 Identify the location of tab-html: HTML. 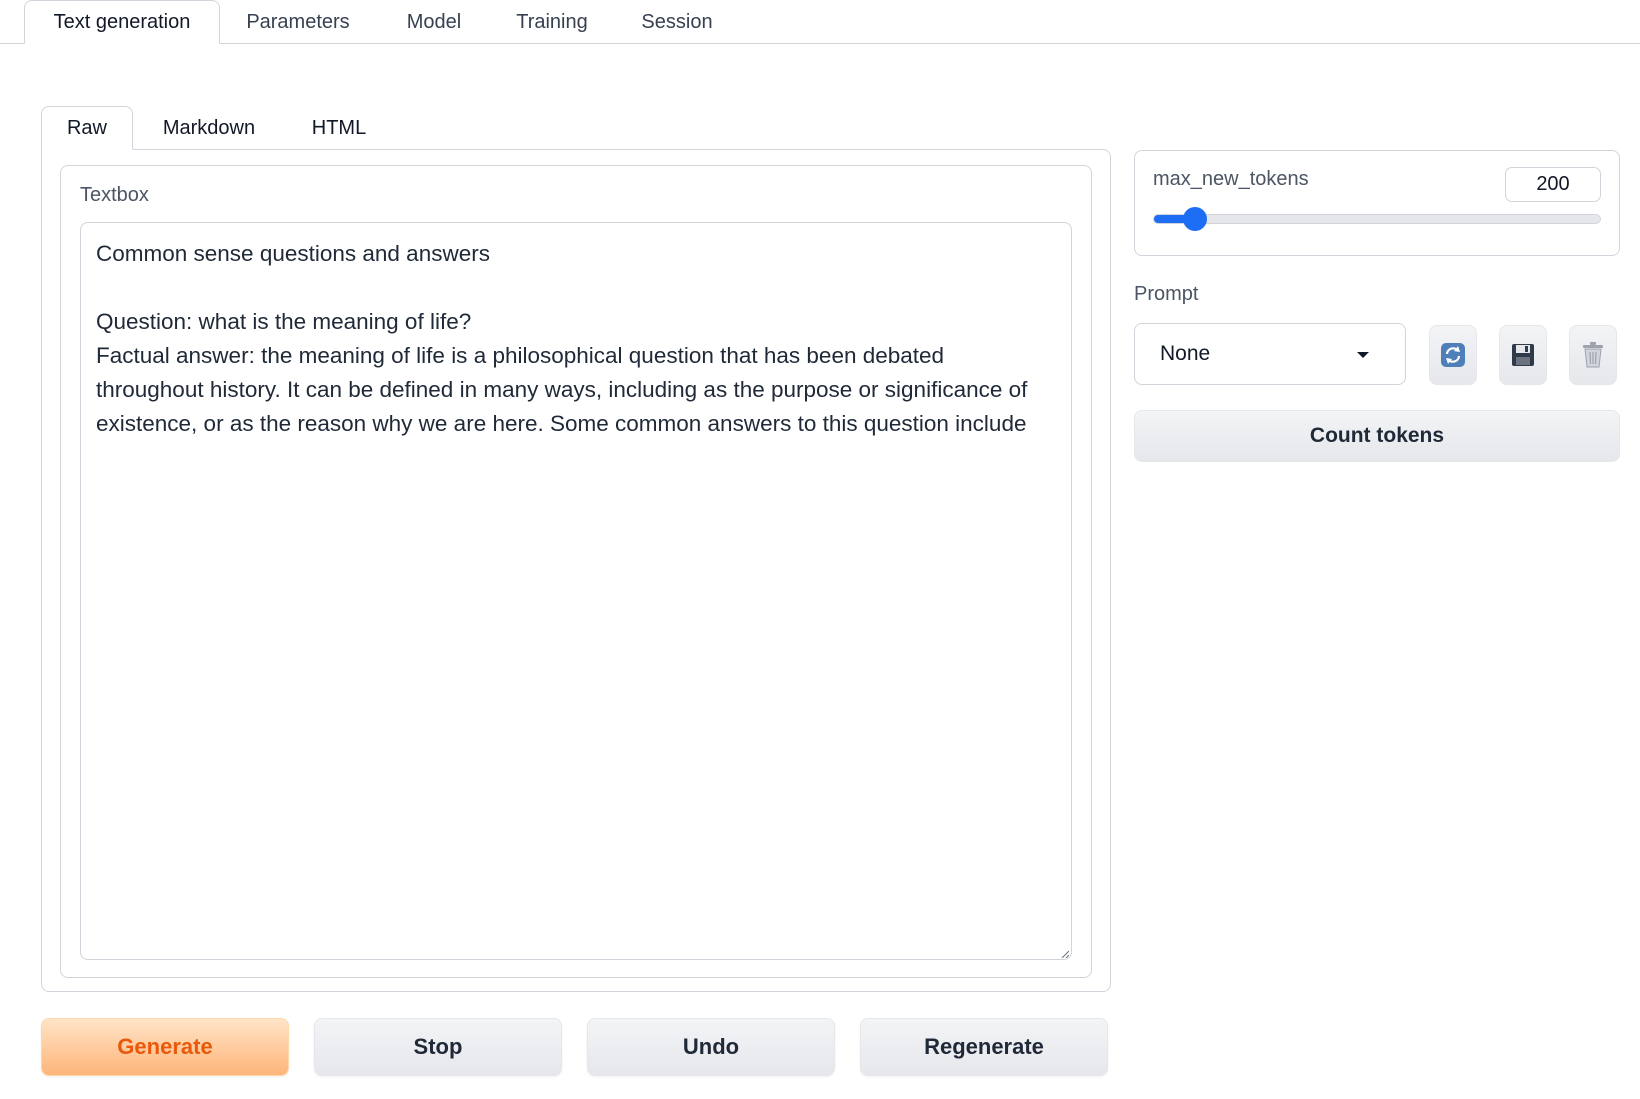
(339, 128).